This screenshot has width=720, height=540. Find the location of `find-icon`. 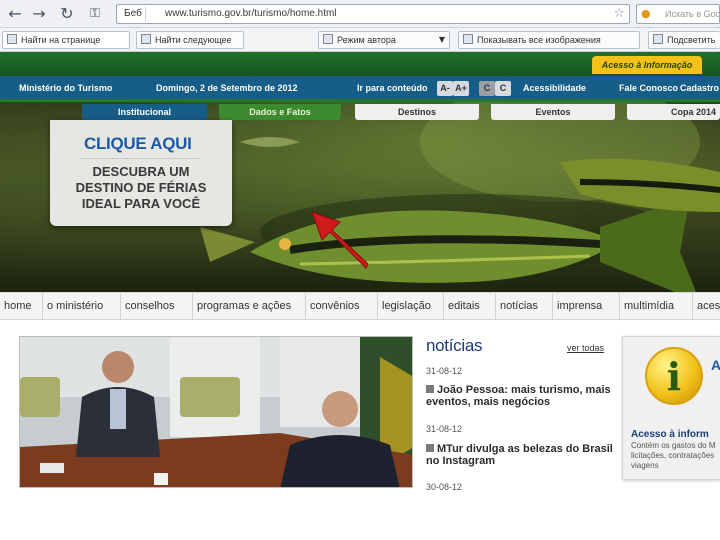

find-icon is located at coordinates (12, 39).